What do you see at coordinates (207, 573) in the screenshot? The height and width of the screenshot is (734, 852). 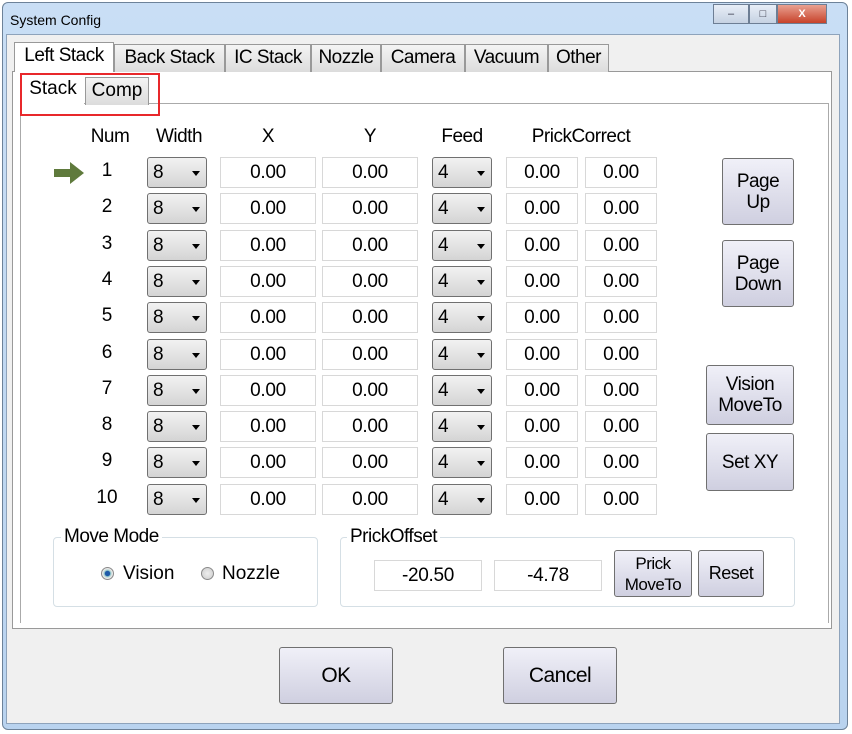 I see `nozzle-radio` at bounding box center [207, 573].